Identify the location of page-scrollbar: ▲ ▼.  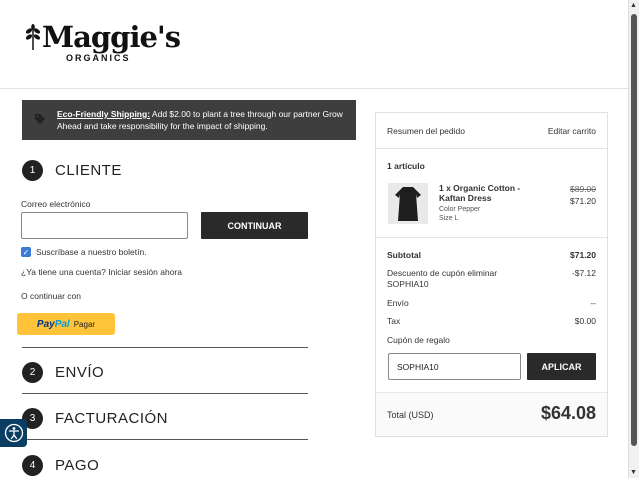
(633, 239).